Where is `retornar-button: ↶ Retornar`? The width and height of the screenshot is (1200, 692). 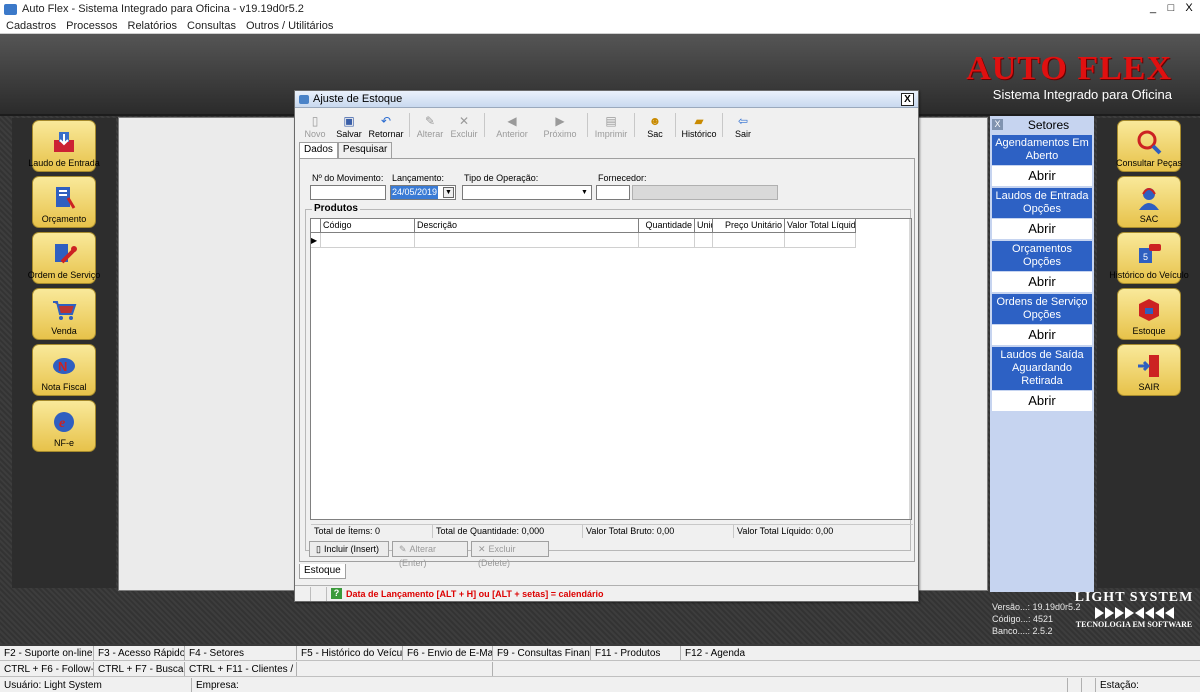 retornar-button: ↶ Retornar is located at coordinates (386, 125).